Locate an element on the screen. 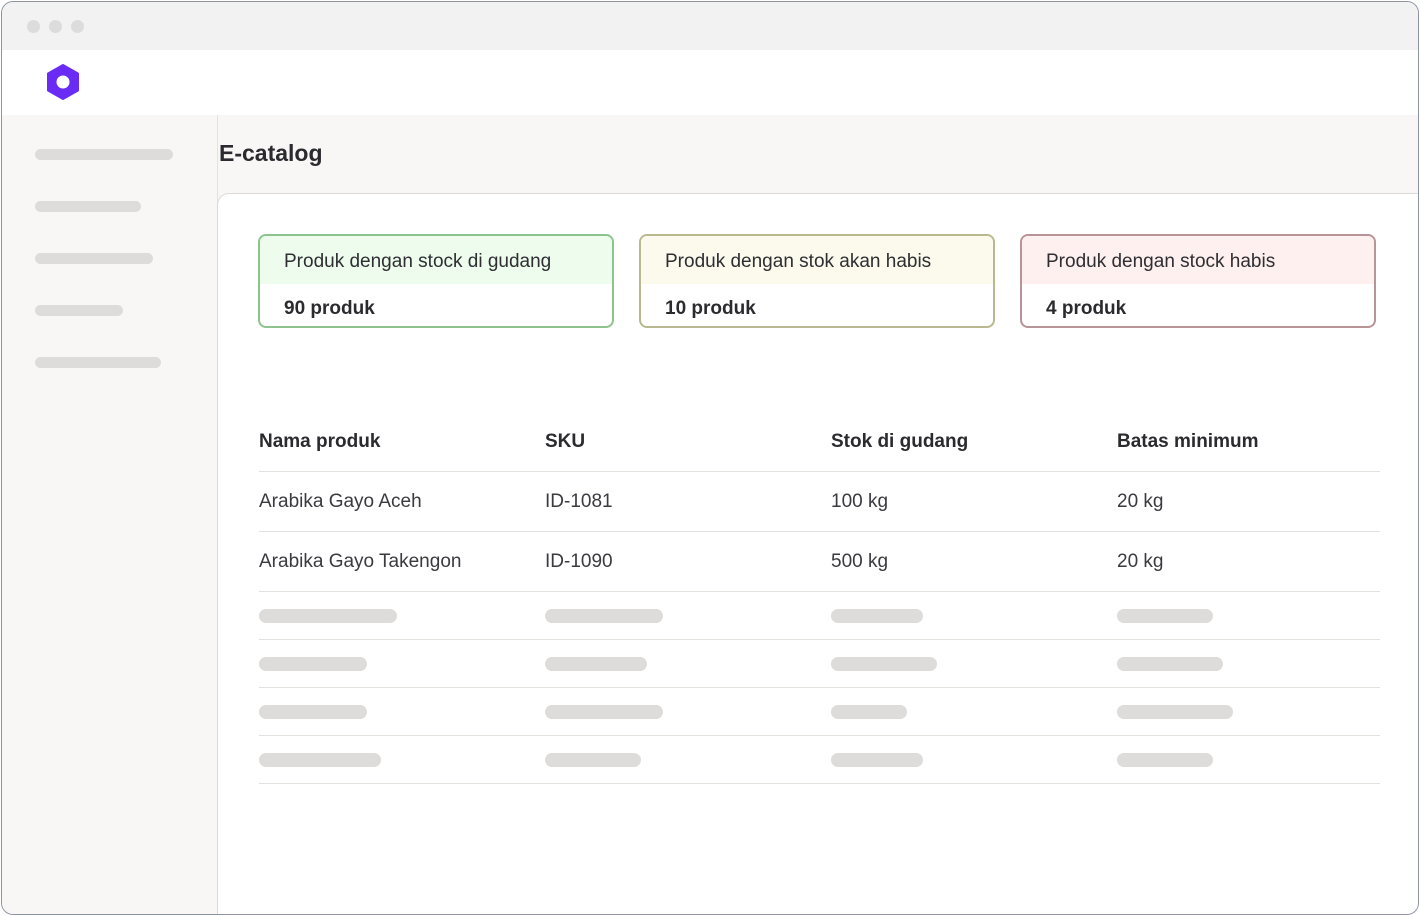 This screenshot has width=1420, height=916. column-header-minimum: Batas minimum is located at coordinates (1187, 442).